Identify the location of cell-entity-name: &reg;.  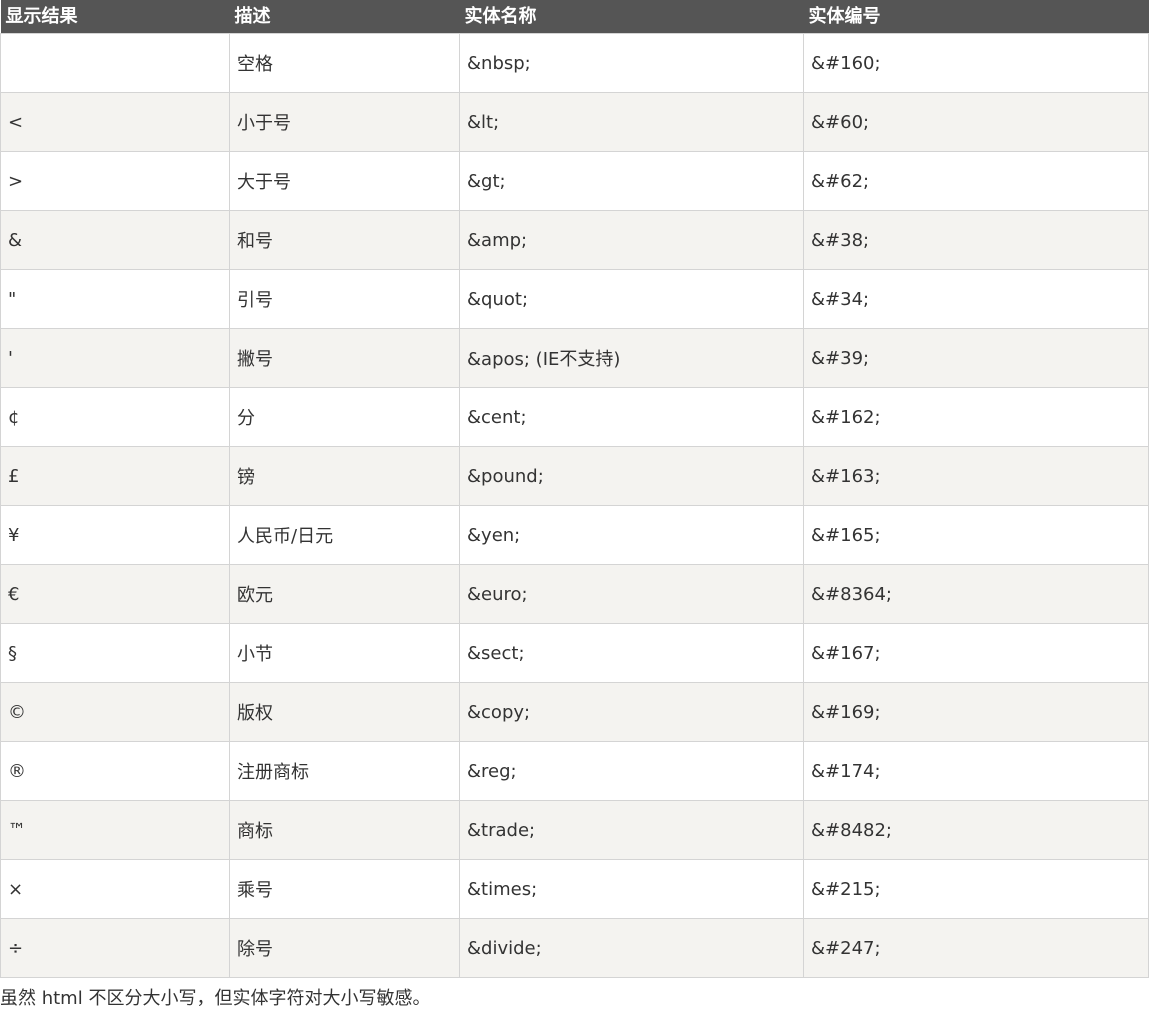
(631, 771).